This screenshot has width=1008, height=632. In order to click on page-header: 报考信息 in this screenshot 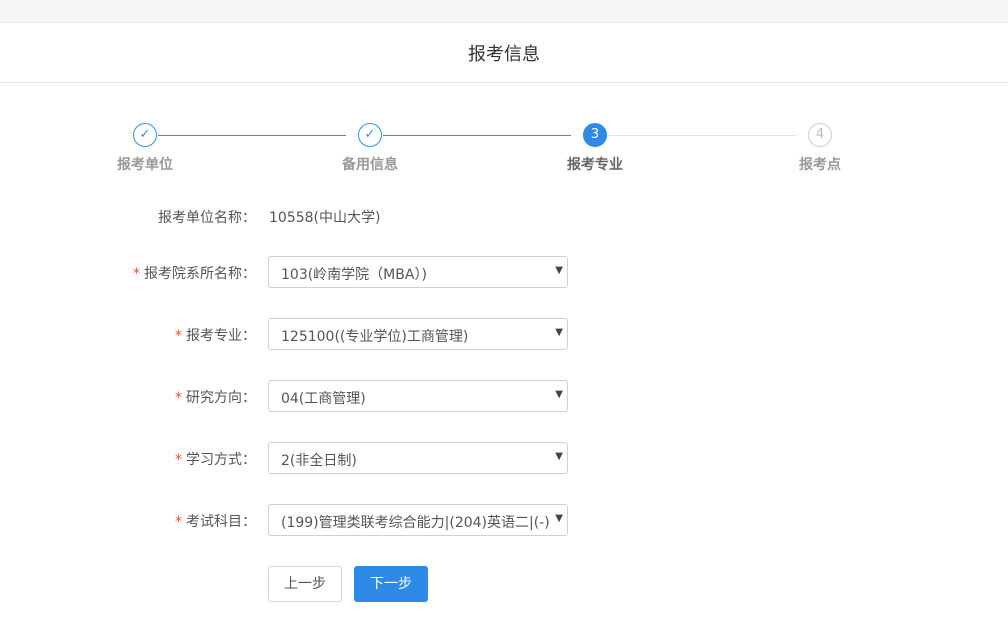, I will do `click(504, 53)`.